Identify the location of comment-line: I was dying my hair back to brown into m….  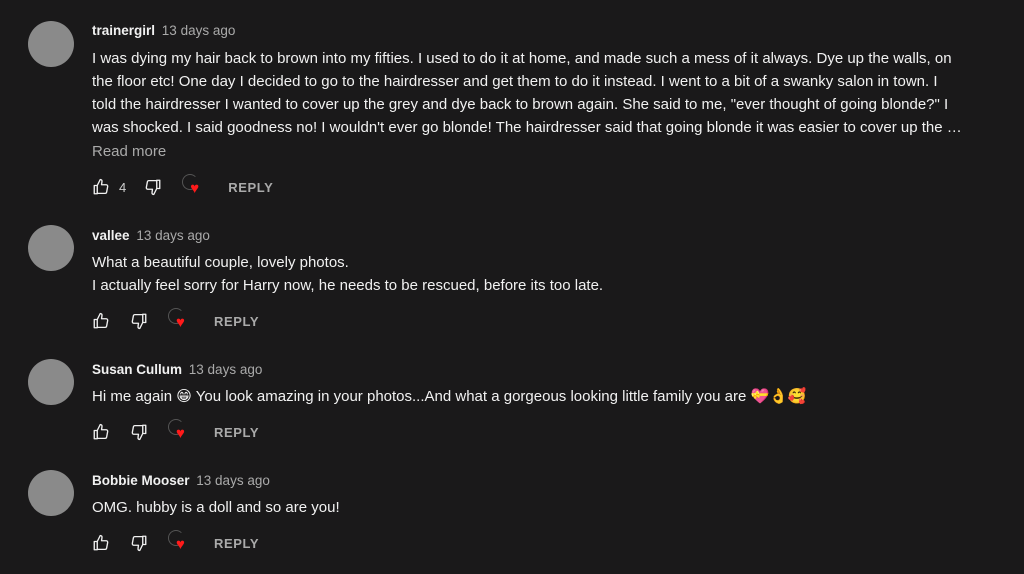
(522, 58).